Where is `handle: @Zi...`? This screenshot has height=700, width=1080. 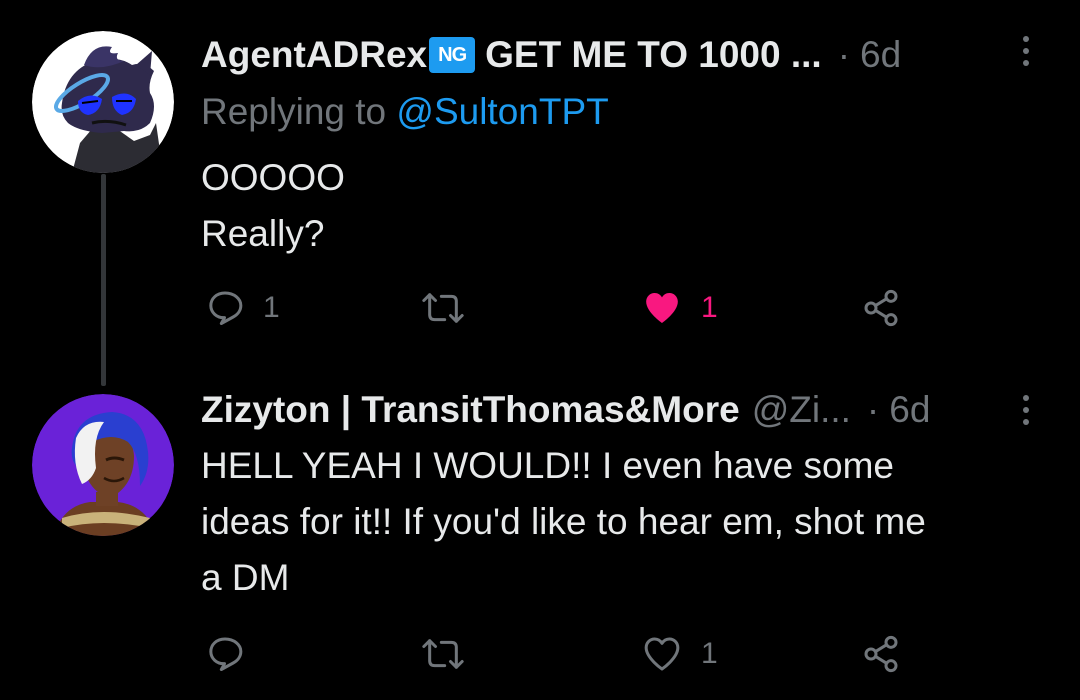
handle: @Zi... is located at coordinates (801, 410).